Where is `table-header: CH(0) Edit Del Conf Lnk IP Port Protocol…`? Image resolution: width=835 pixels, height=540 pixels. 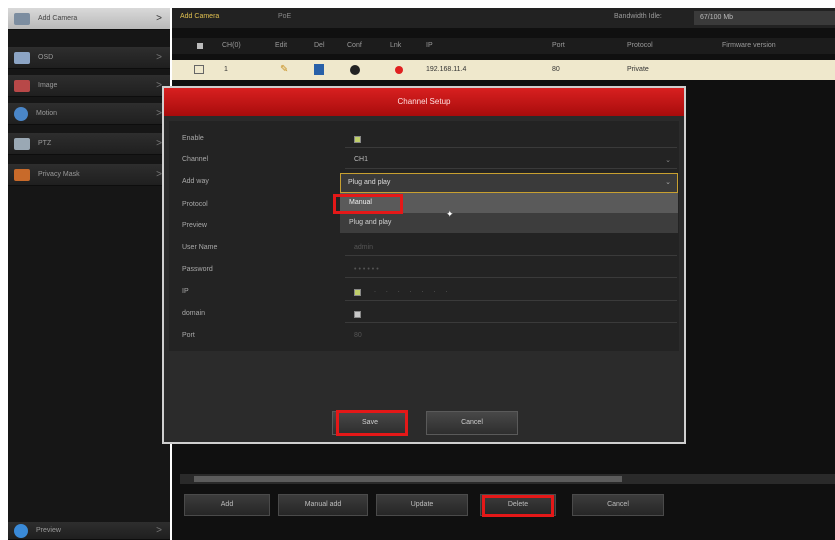
table-header: CH(0) Edit Del Conf Lnk IP Port Protocol… is located at coordinates (503, 46).